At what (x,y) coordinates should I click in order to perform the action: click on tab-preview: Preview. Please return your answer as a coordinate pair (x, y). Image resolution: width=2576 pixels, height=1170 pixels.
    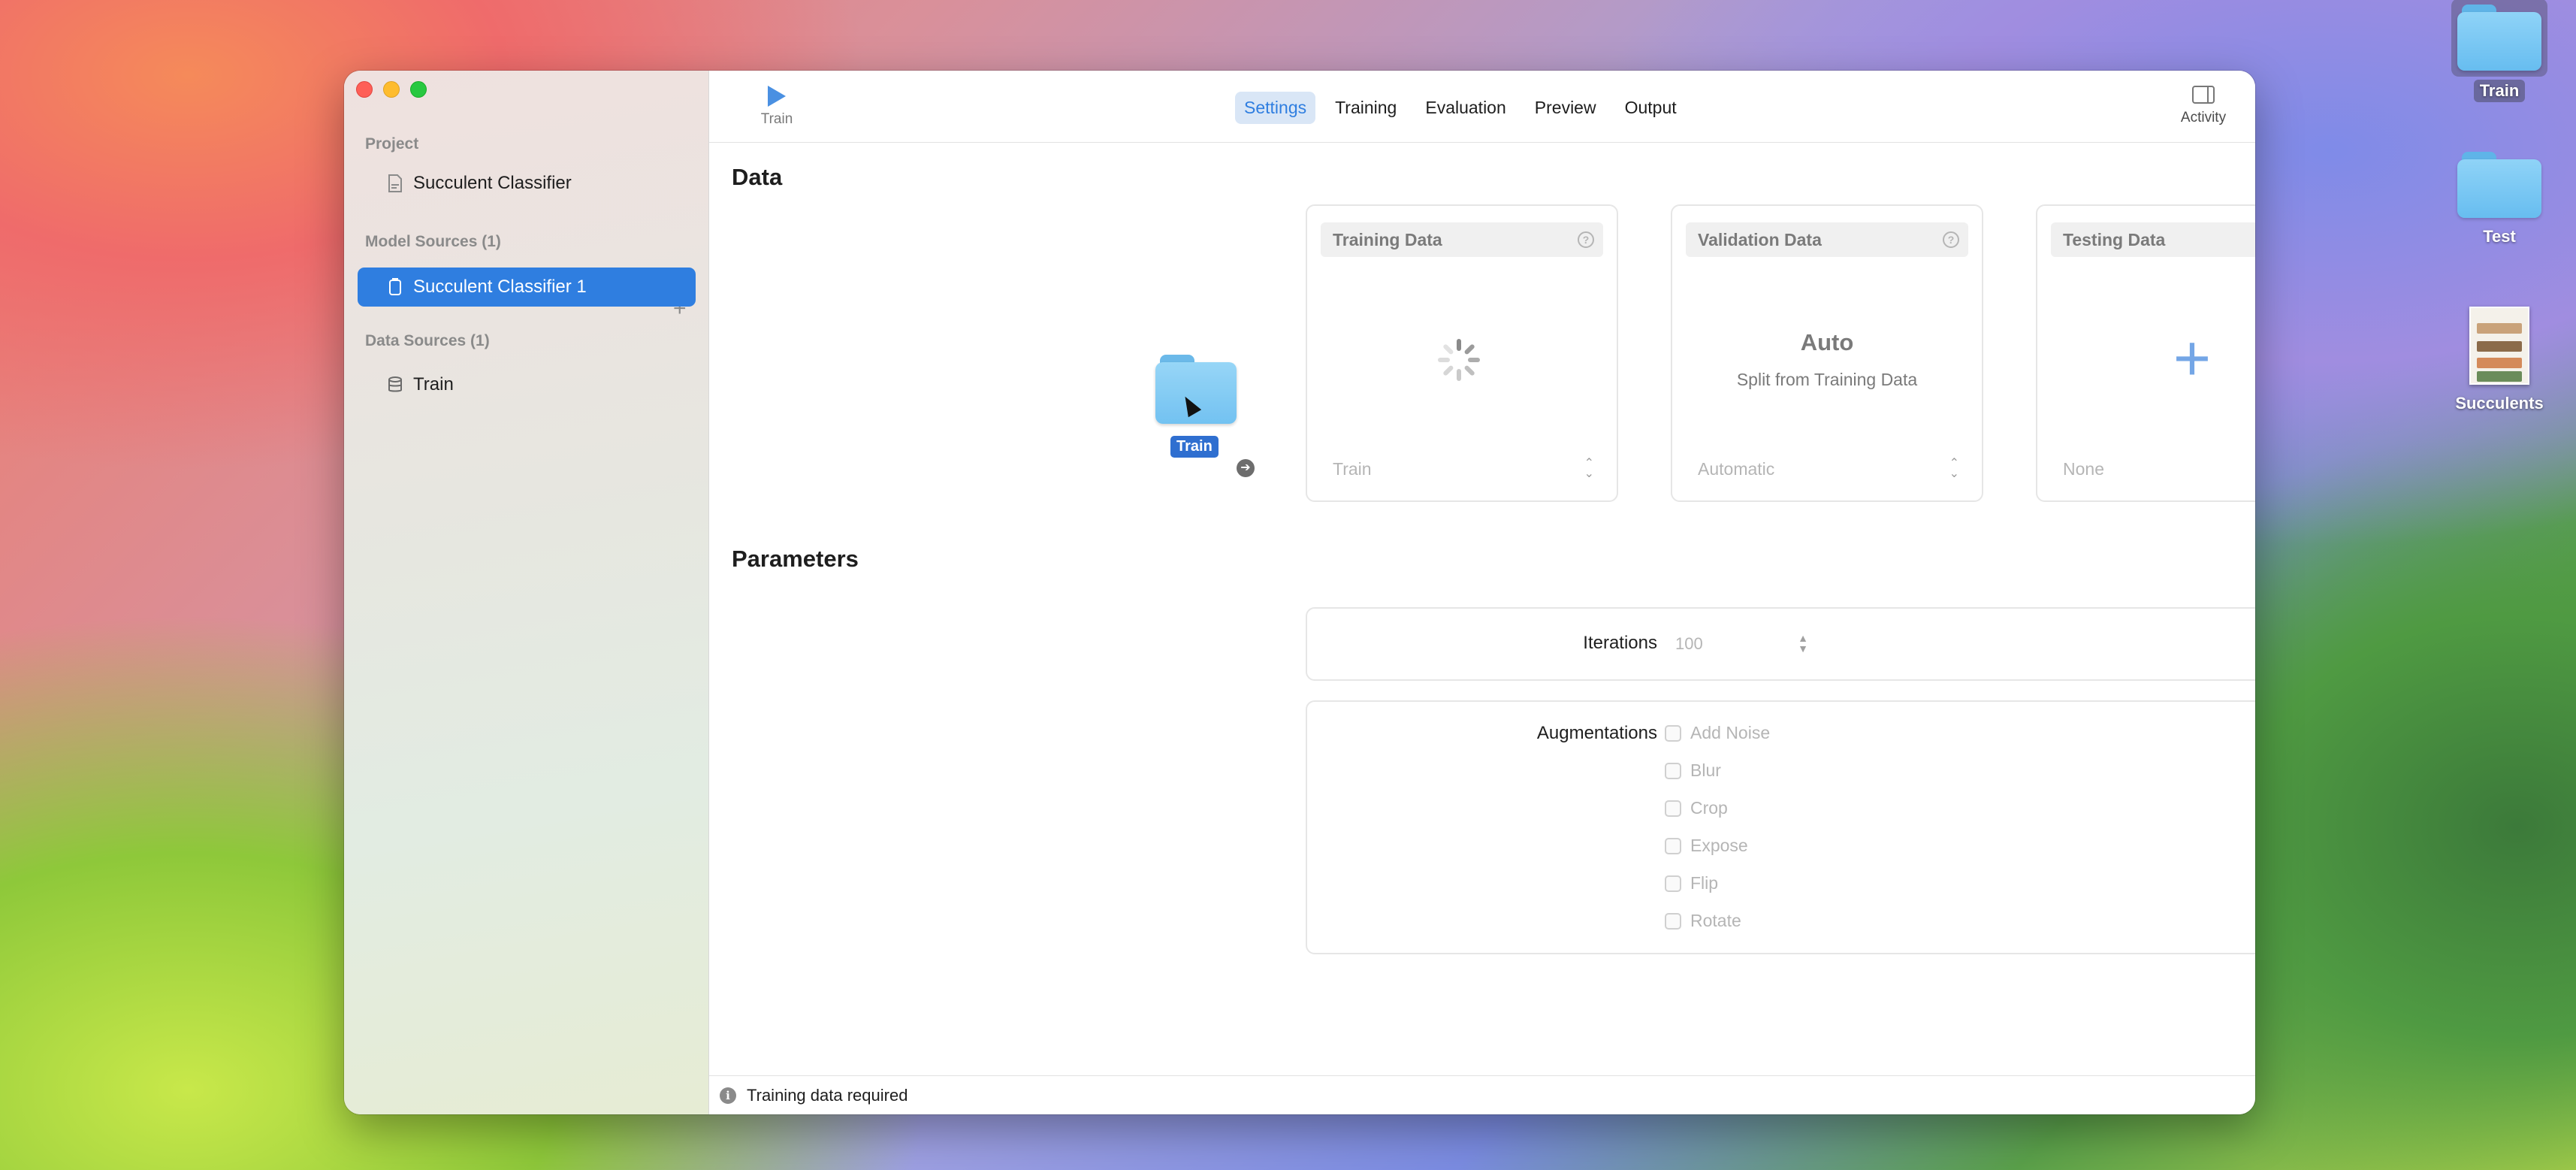
    Looking at the image, I should click on (1565, 108).